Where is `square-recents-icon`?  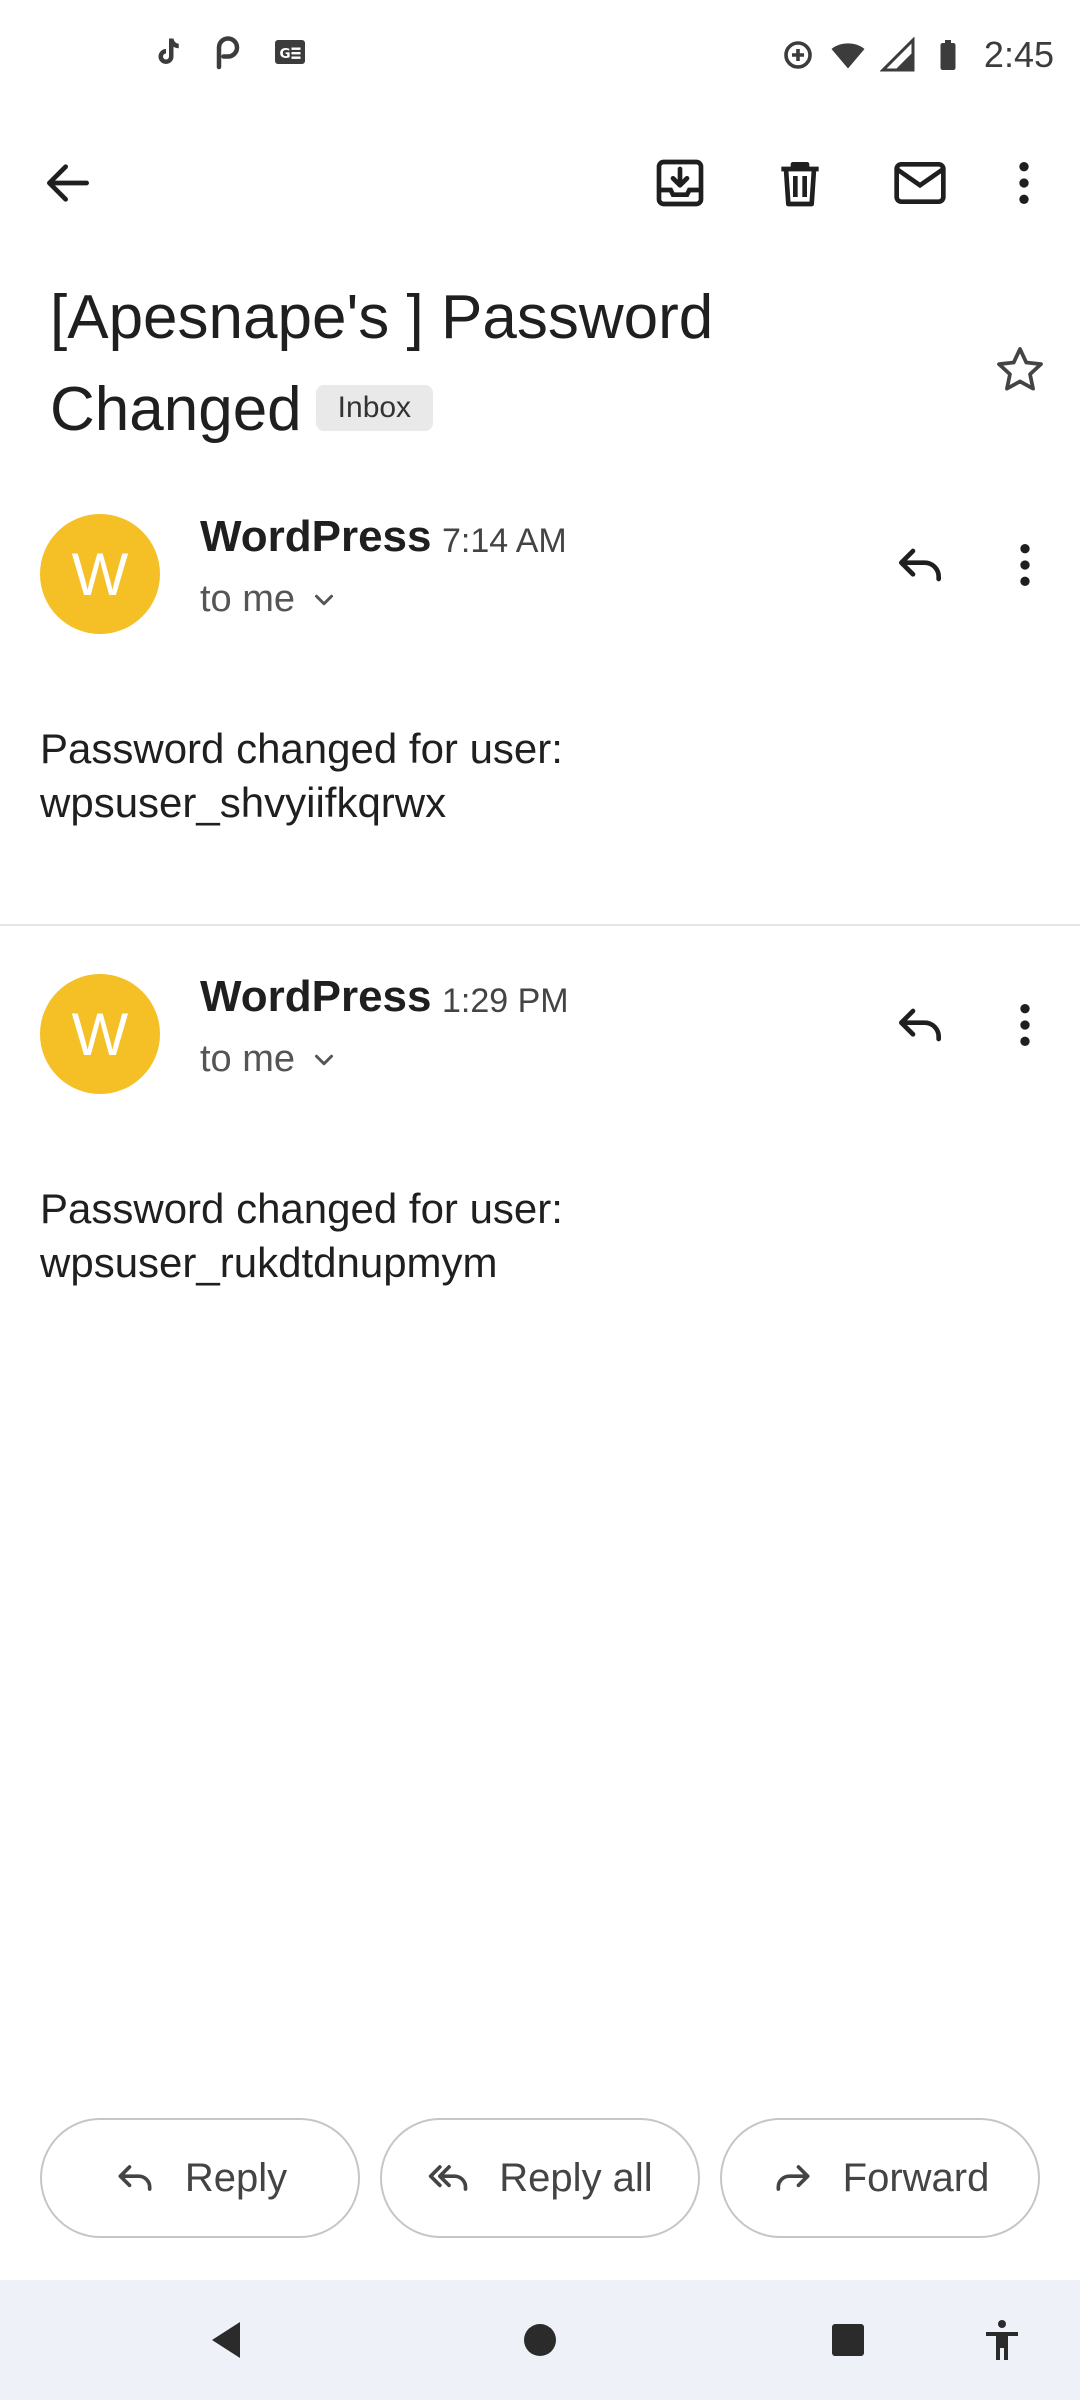
square-recents-icon is located at coordinates (848, 2340).